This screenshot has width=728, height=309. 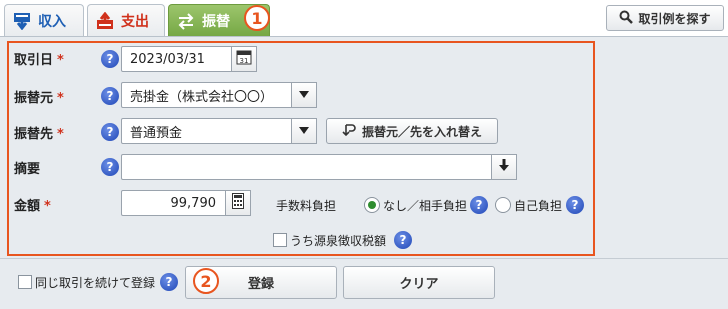 I want to click on tab-expense: 支出, so click(x=126, y=20).